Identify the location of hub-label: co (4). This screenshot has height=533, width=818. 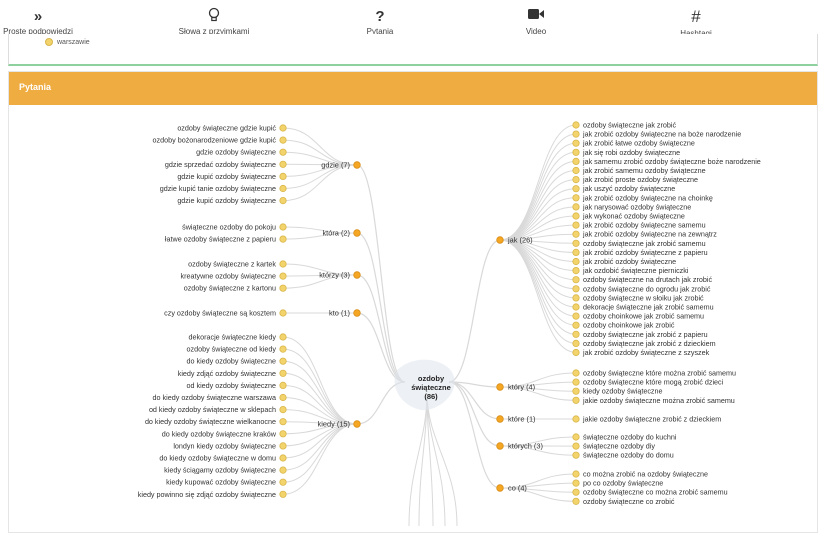
(517, 488).